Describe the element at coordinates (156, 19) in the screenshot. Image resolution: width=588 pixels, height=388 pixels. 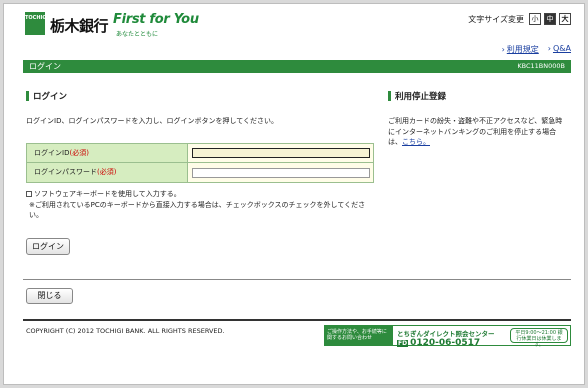
I see `tagline: First for You` at that location.